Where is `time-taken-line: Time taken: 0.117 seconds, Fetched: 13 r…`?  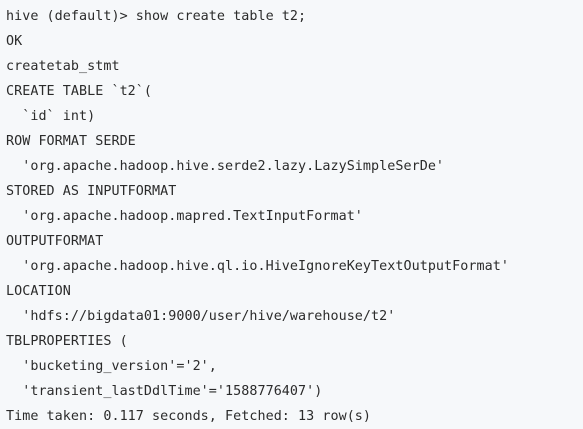 time-taken-line: Time taken: 0.117 seconds, Fetched: 13 r… is located at coordinates (189, 416).